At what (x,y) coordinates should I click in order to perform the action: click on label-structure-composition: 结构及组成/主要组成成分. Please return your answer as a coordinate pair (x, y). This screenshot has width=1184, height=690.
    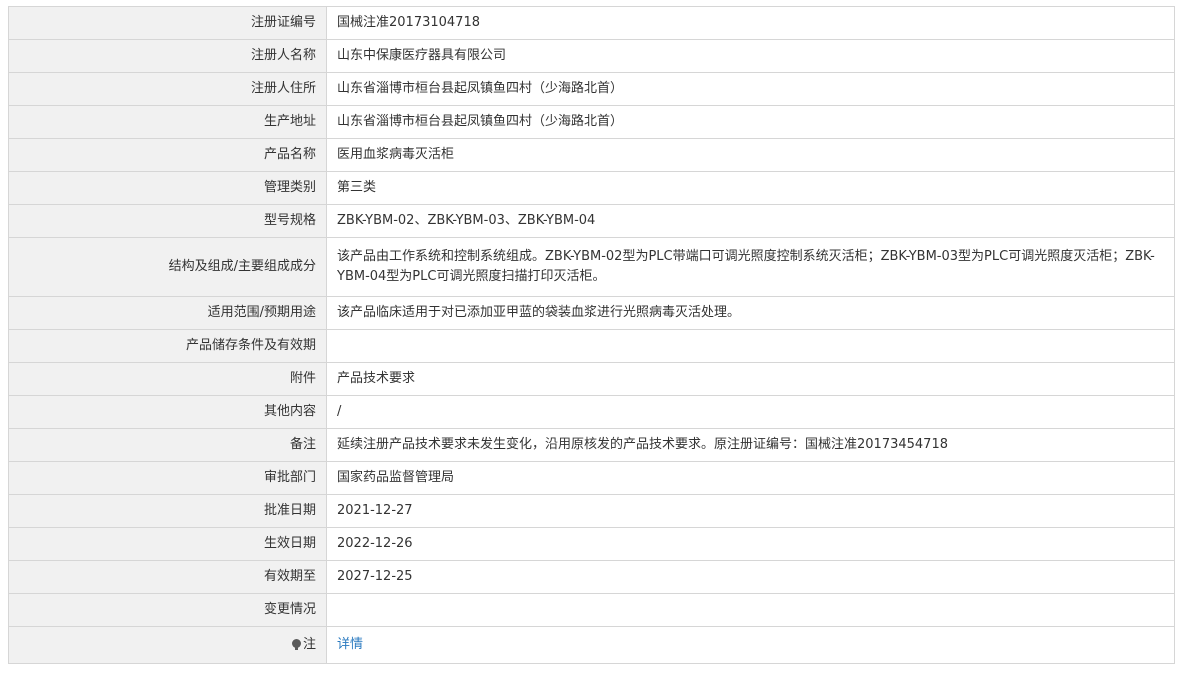
    Looking at the image, I should click on (167, 267).